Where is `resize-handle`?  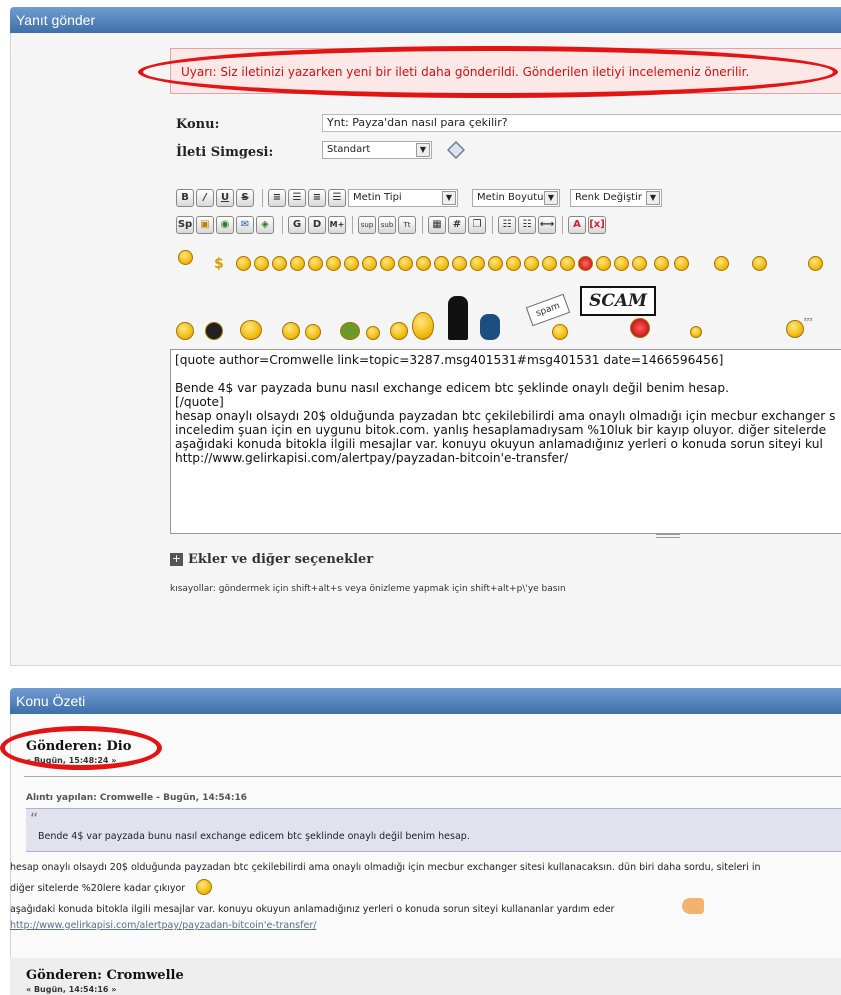 resize-handle is located at coordinates (668, 536).